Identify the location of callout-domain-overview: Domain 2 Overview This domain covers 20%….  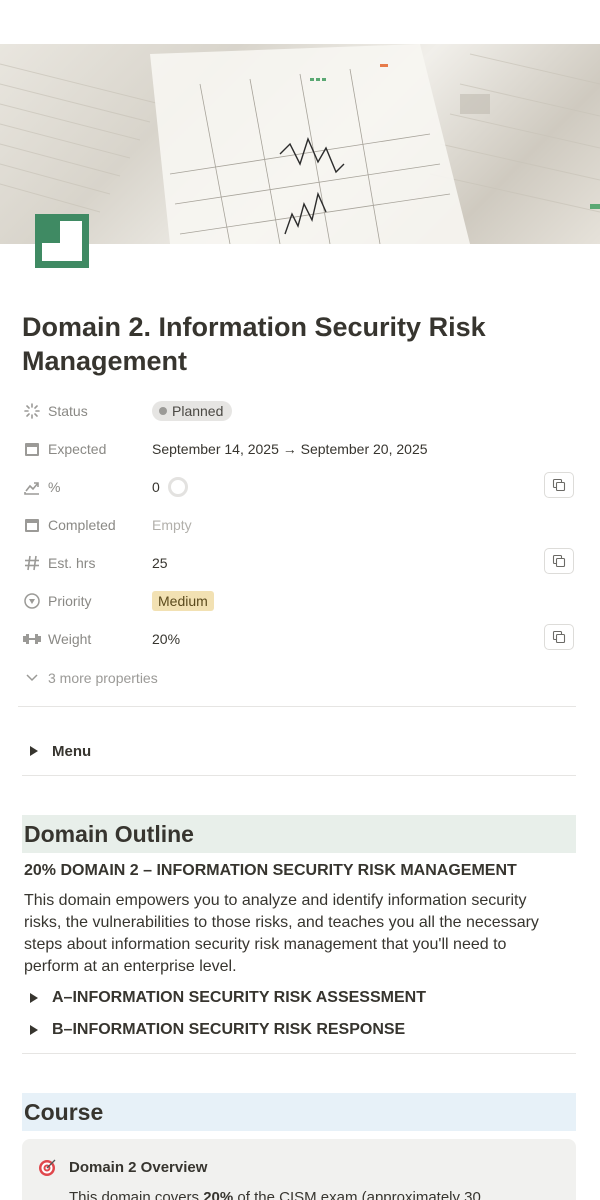
(299, 1169).